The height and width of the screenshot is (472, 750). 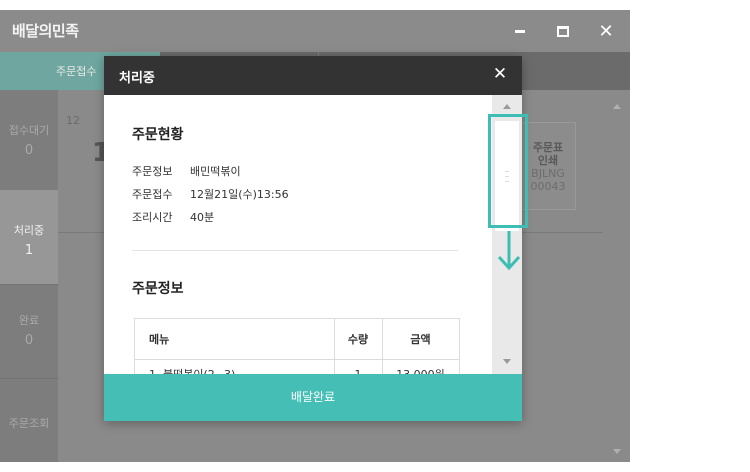 I want to click on sidebar-item-done: 완료 0, so click(x=29, y=331).